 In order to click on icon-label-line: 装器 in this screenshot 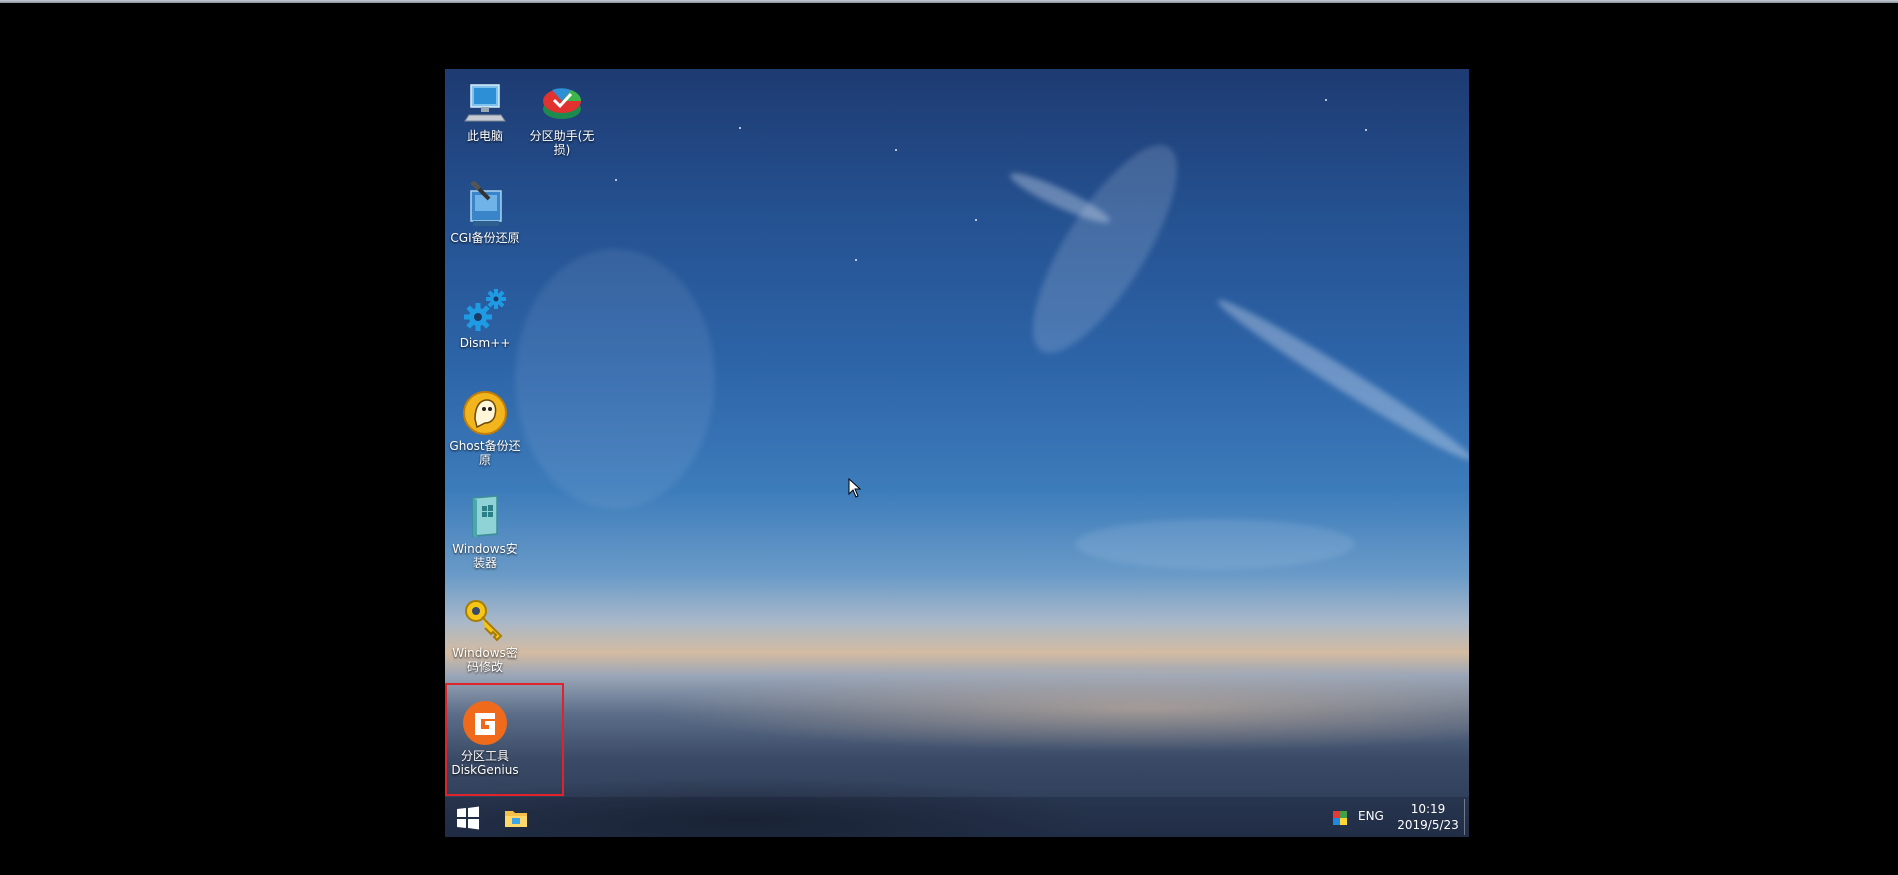, I will do `click(484, 563)`.